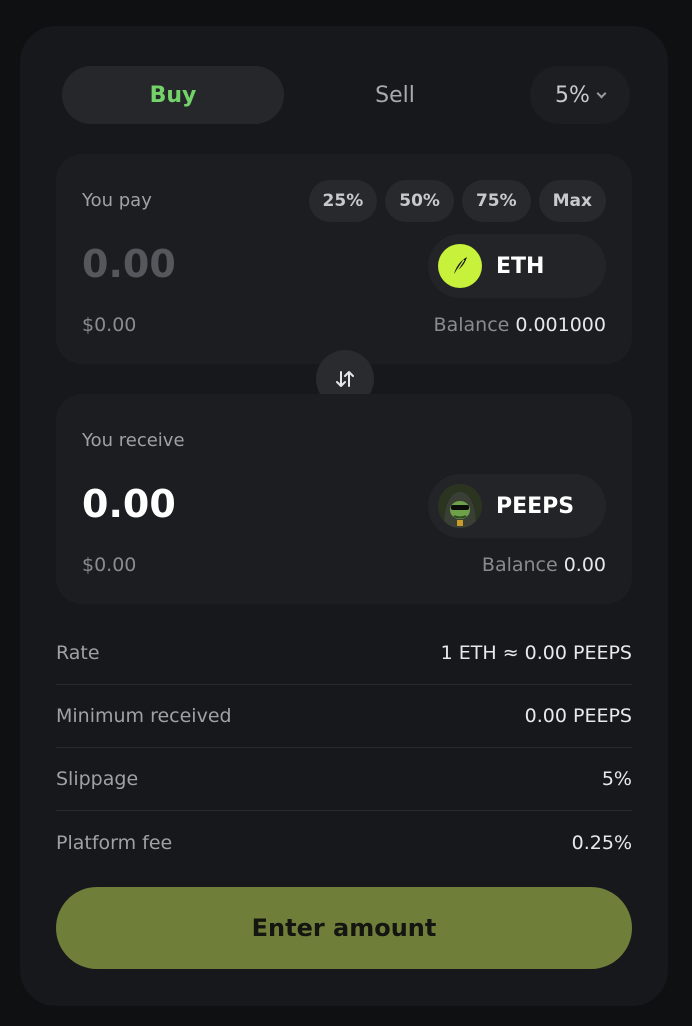 The image size is (692, 1026). Describe the element at coordinates (616, 779) in the screenshot. I see `detail-value: 5%` at that location.